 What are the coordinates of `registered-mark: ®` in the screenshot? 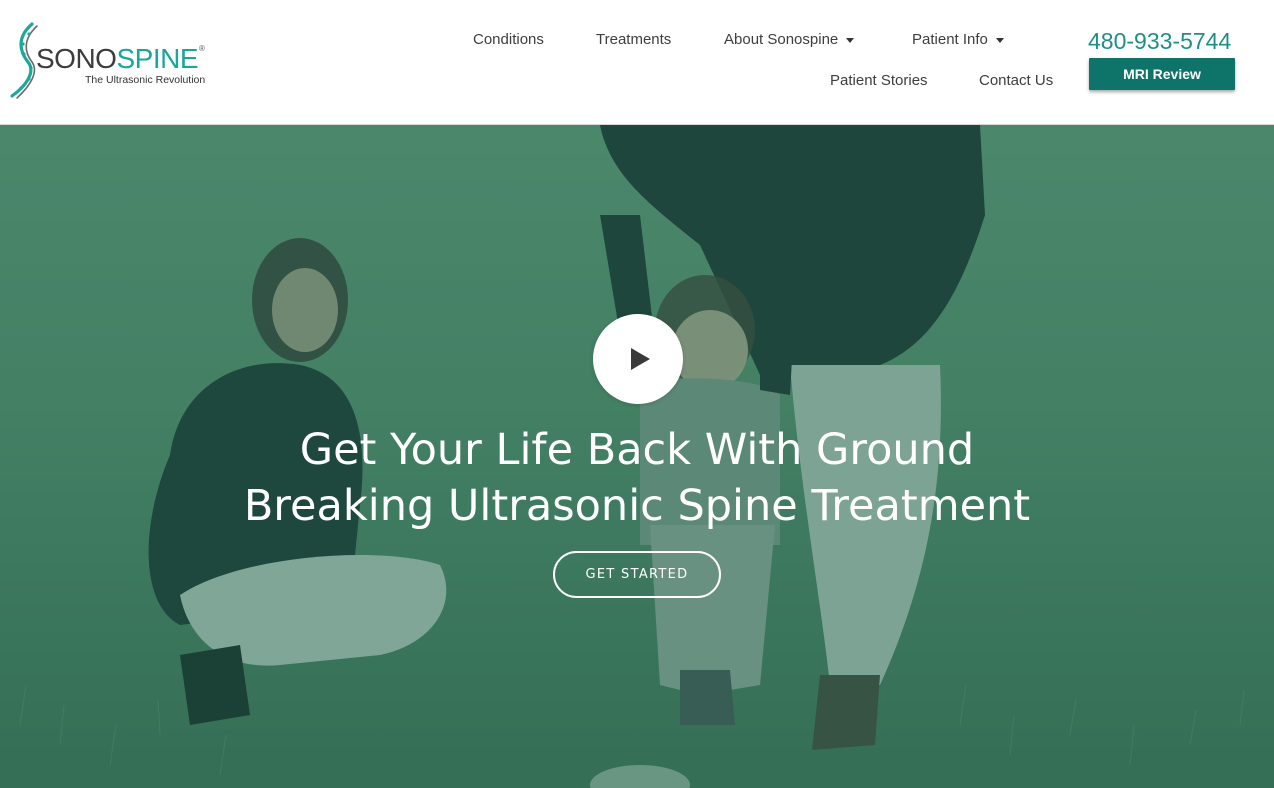 It's located at (202, 48).